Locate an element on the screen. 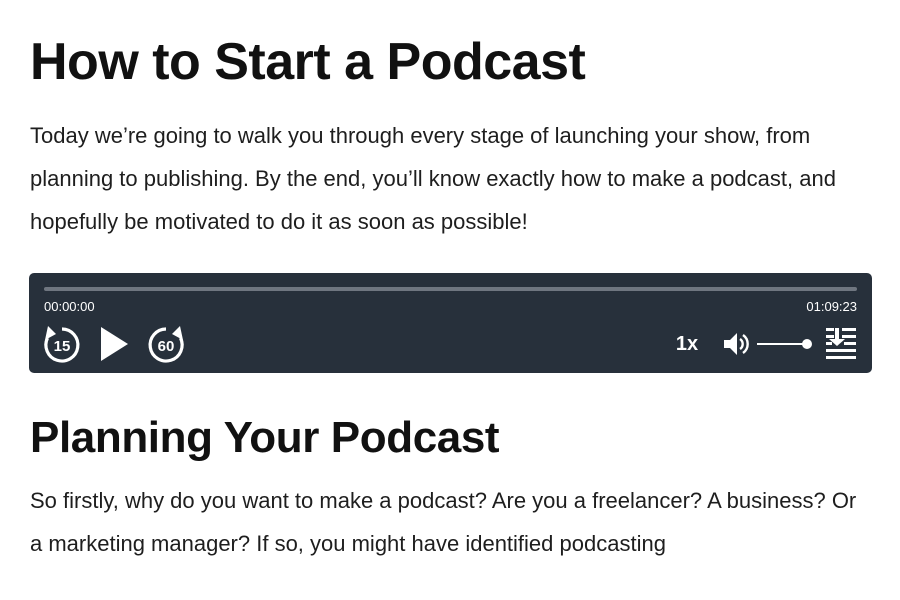 Image resolution: width=900 pixels, height=600 pixels. rewind-15-button: 15 is located at coordinates (62, 344).